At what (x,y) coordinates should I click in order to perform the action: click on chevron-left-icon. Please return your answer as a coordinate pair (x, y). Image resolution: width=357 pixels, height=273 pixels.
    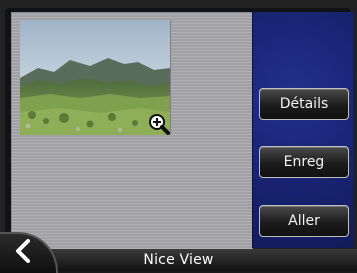
    Looking at the image, I should click on (24, 251).